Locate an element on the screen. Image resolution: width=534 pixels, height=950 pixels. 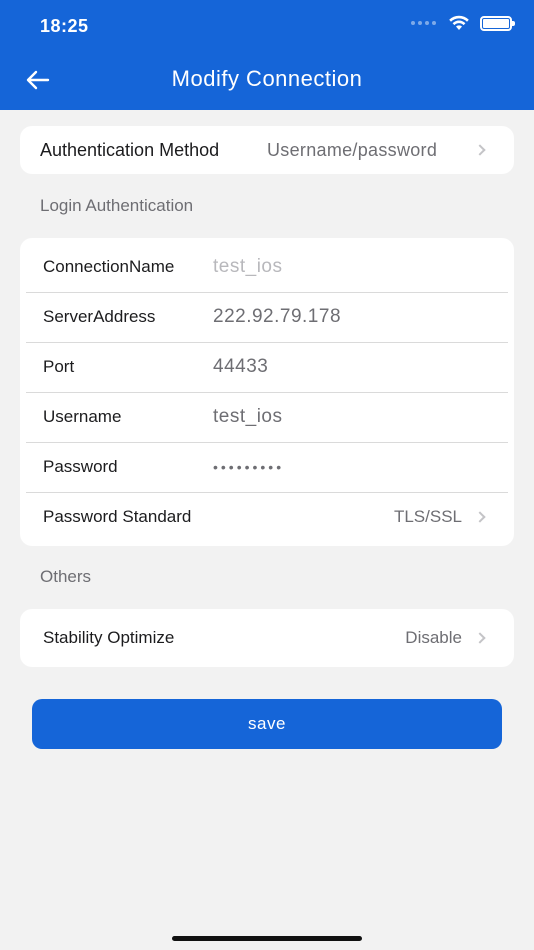
stability-optimize-value: Disable is located at coordinates (433, 637).